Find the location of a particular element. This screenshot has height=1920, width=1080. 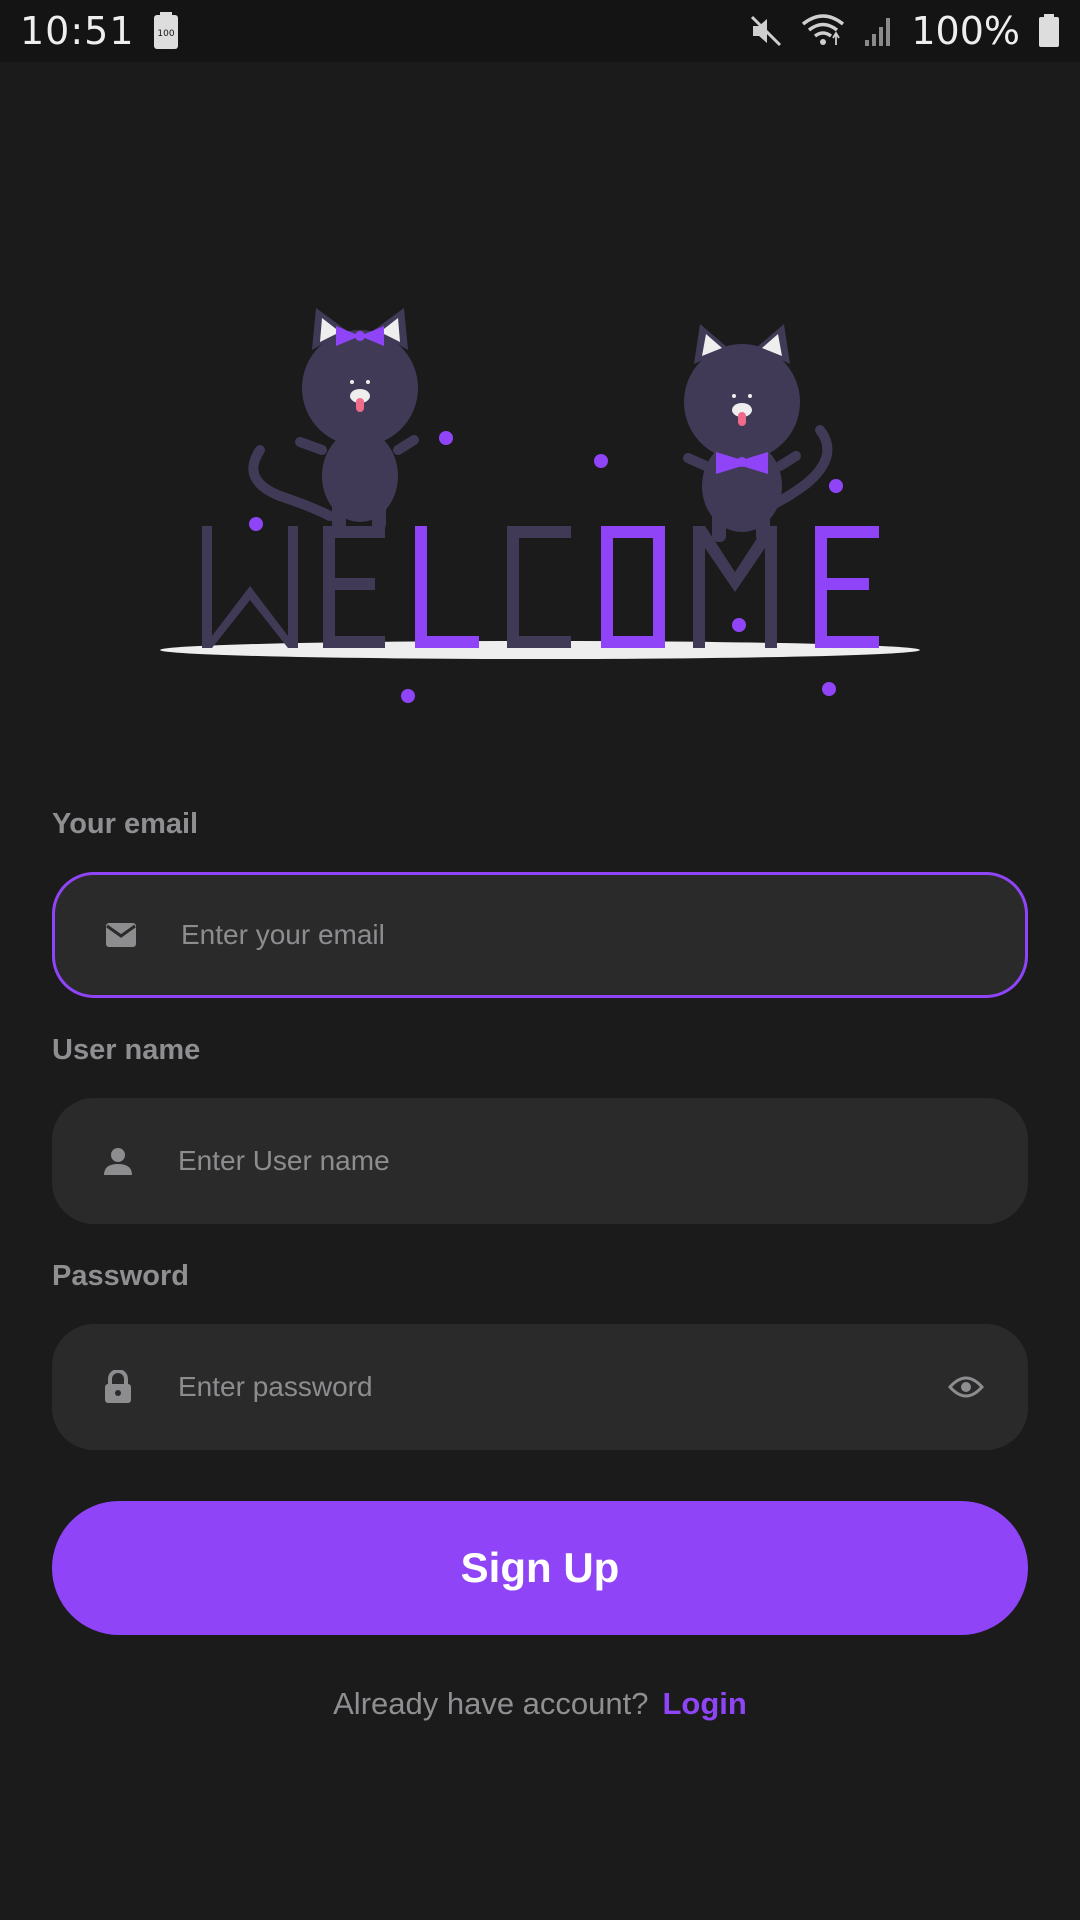

wifi-icon is located at coordinates (823, 31).